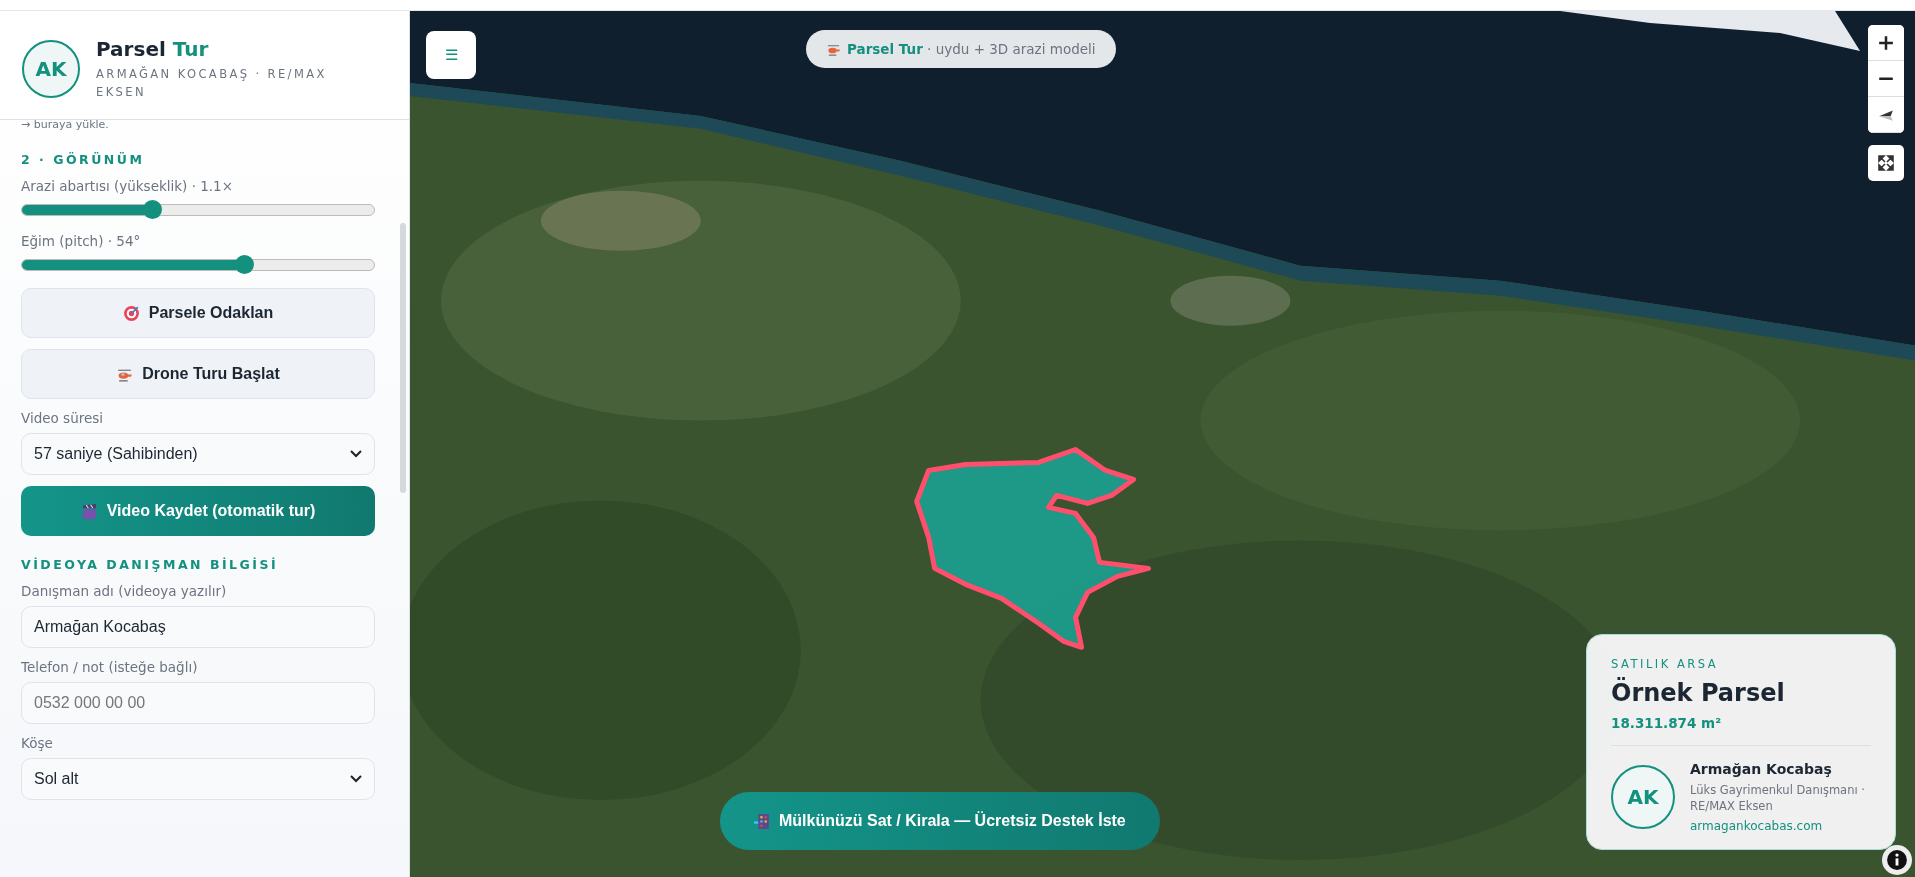 Image resolution: width=1915 pixels, height=877 pixels. I want to click on field-label: Telefon / not (isteğe bağlı), so click(110, 667).